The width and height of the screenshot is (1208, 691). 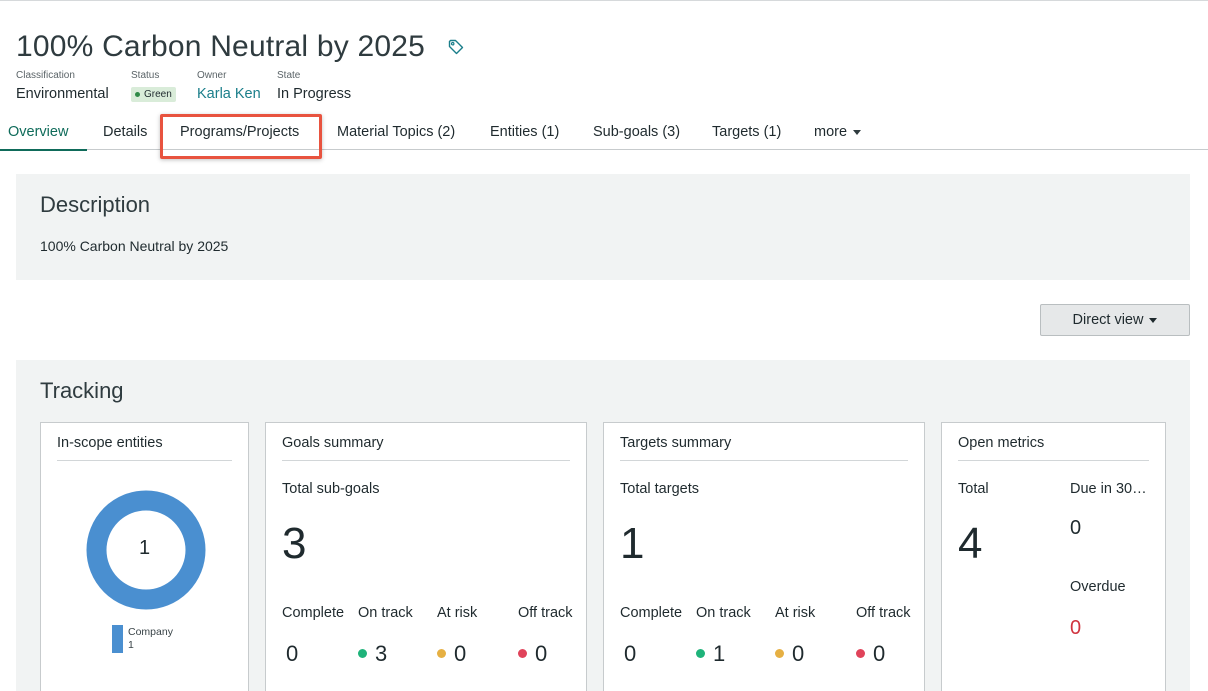 What do you see at coordinates (294, 543) in the screenshot?
I see `total-subgoals-value: 3` at bounding box center [294, 543].